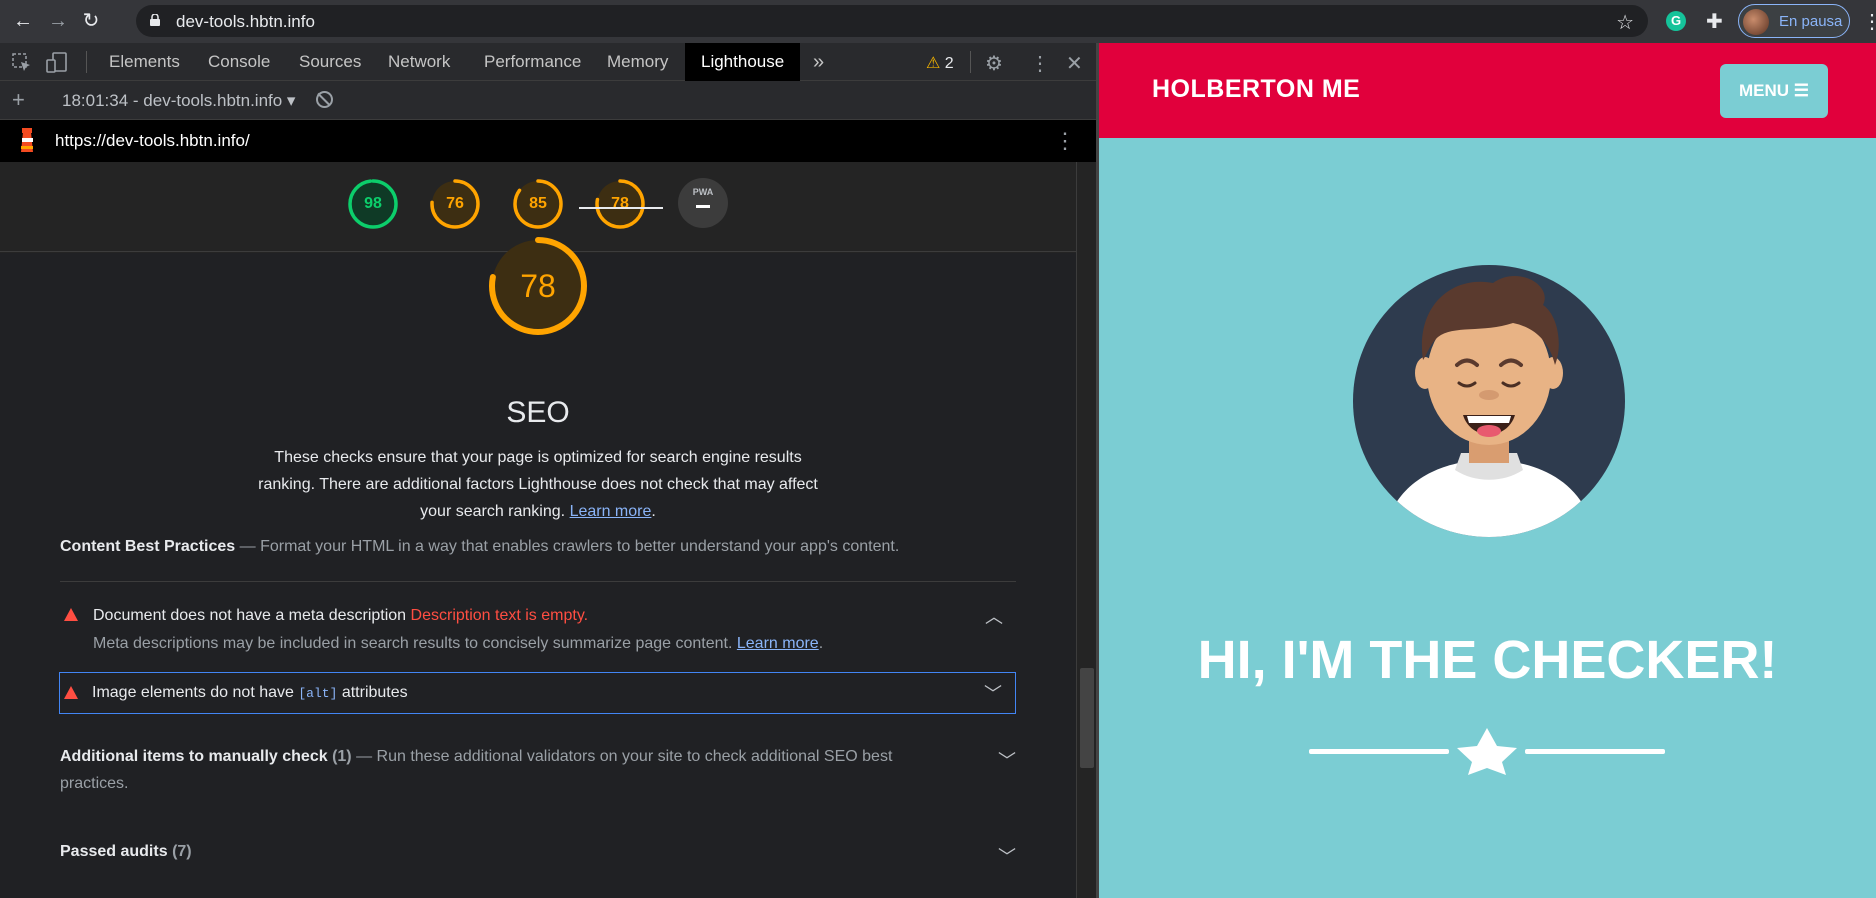 The width and height of the screenshot is (1876, 898). Describe the element at coordinates (152, 140) in the screenshot. I see `audited-url: https://dev-tools.hbtn.info/` at that location.